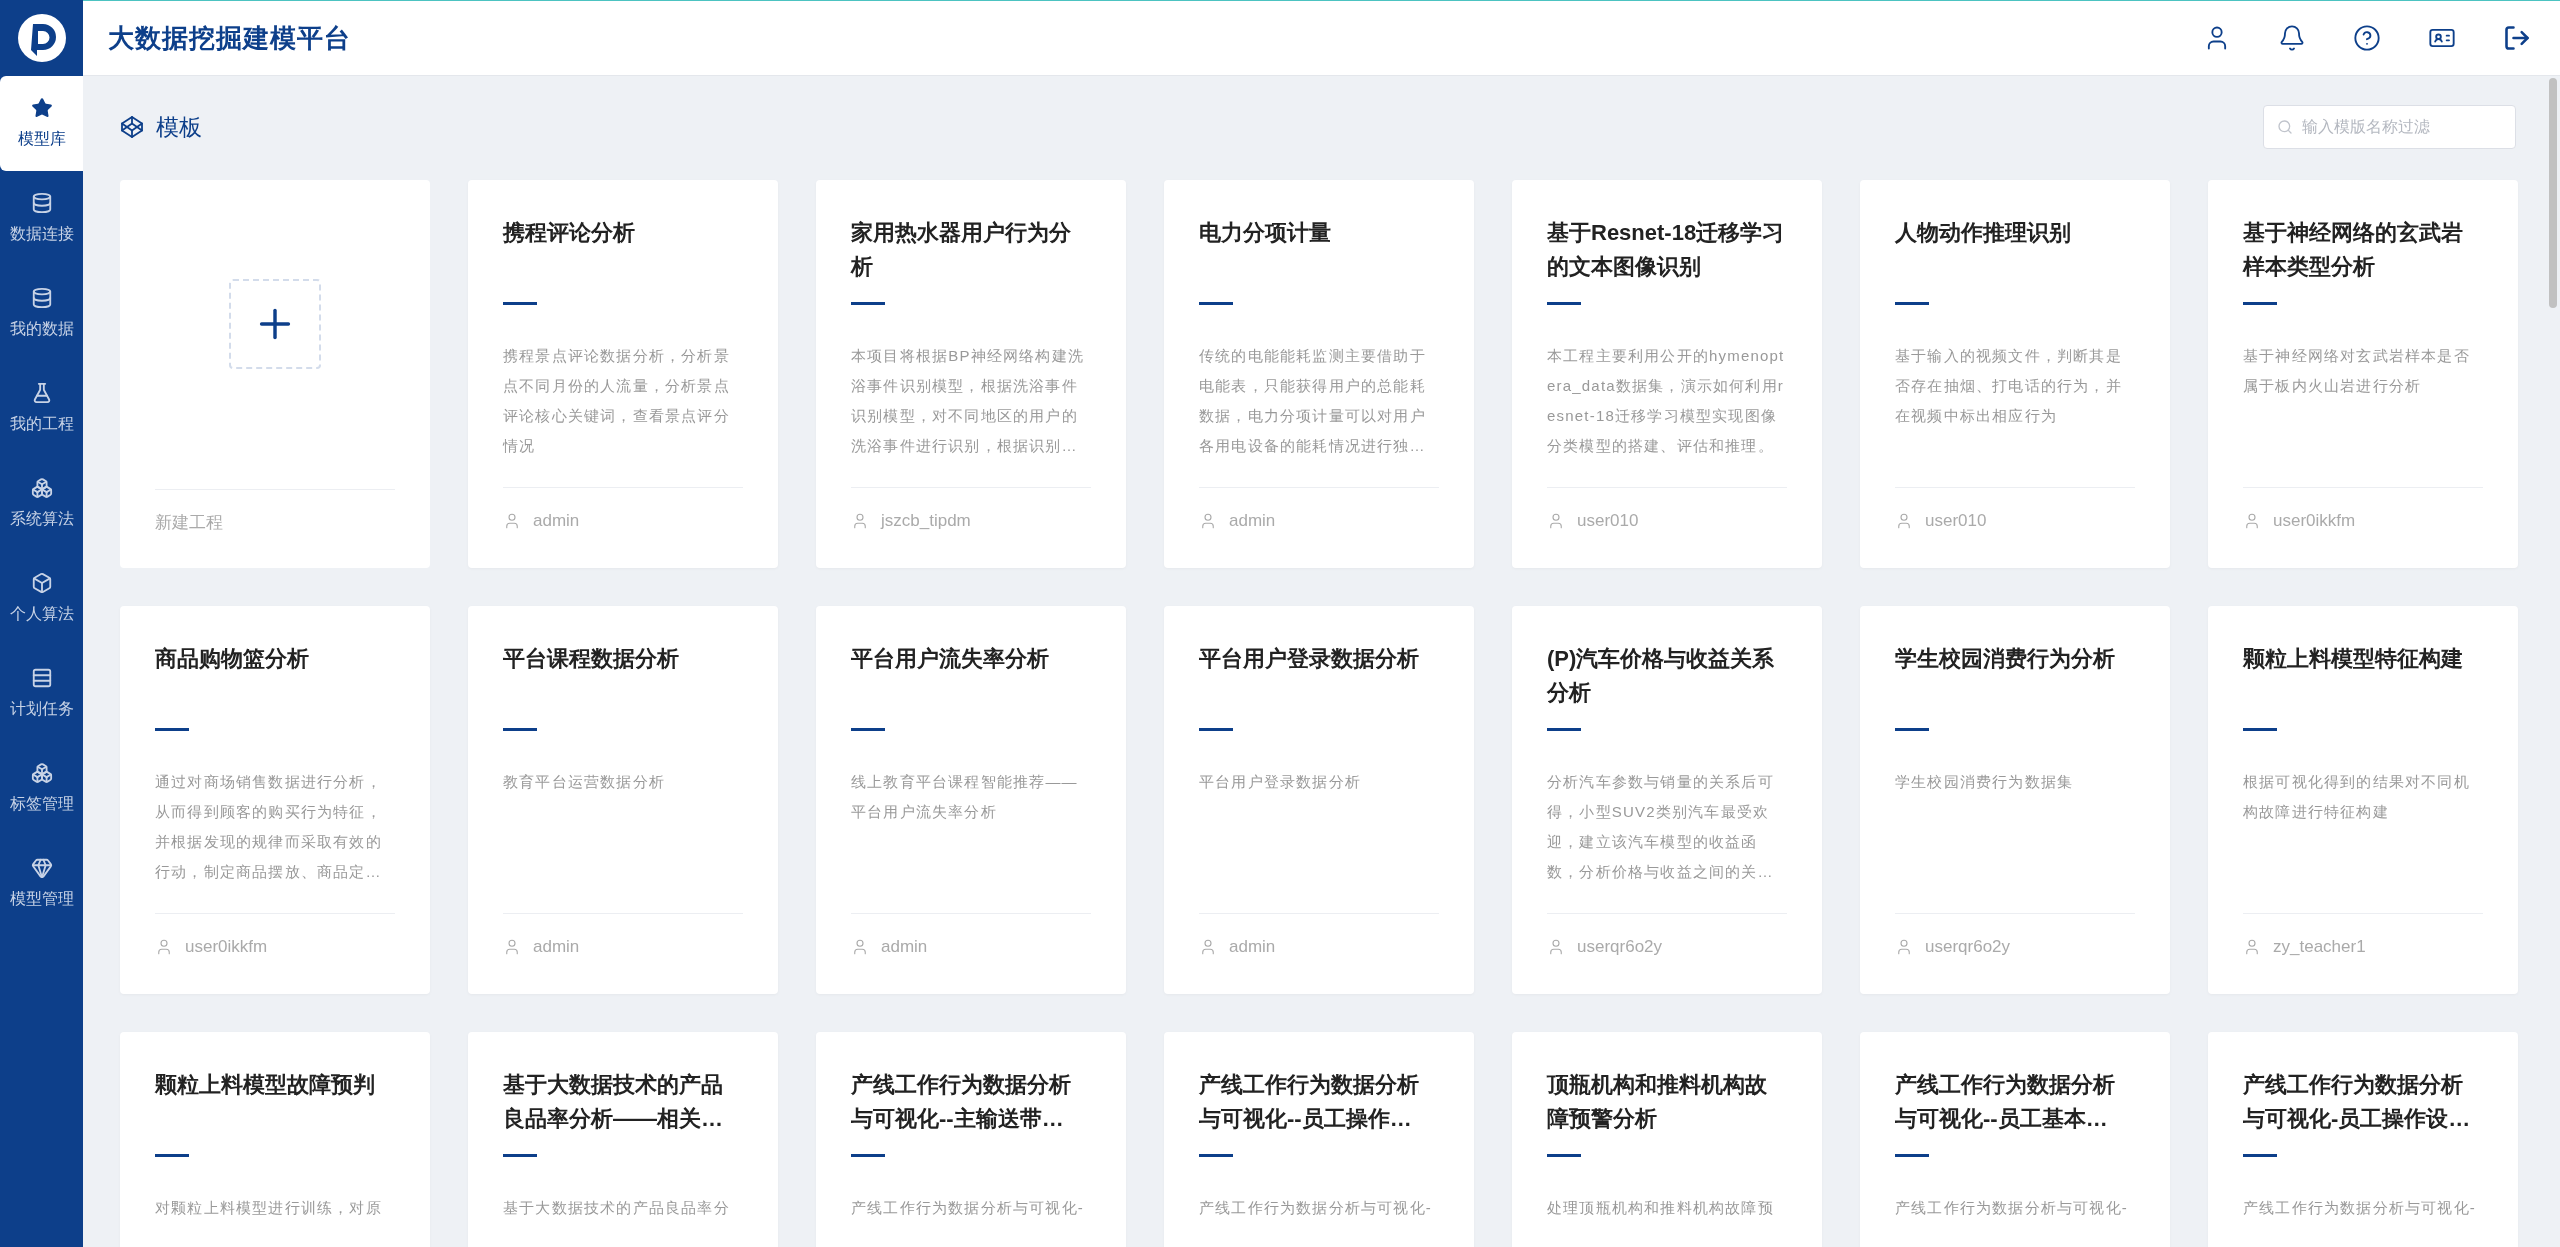 The width and height of the screenshot is (2560, 1247). What do you see at coordinates (2367, 38) in the screenshot?
I see `help-icon` at bounding box center [2367, 38].